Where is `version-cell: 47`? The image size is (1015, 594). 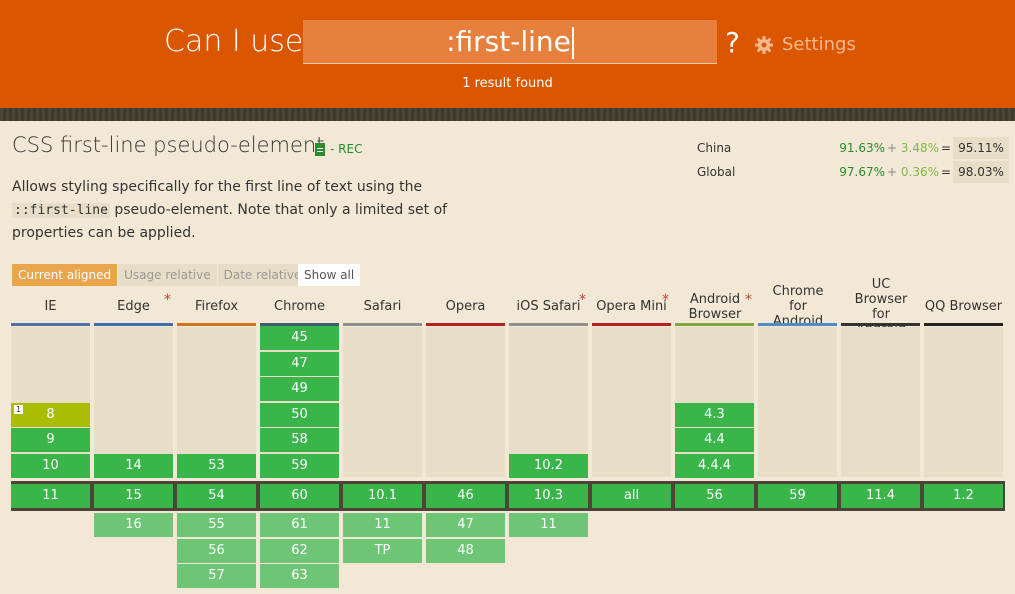
version-cell: 47 is located at coordinates (299, 363).